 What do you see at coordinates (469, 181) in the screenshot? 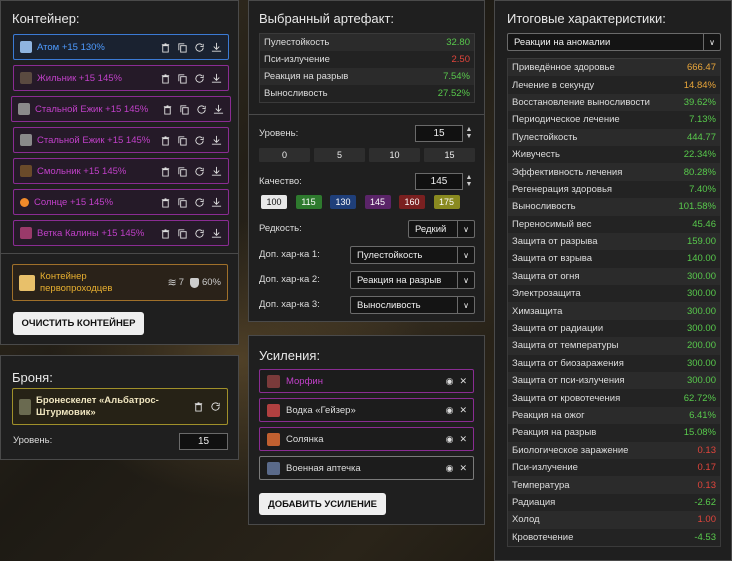
I see `quality-spinner: ▲ ▼` at bounding box center [469, 181].